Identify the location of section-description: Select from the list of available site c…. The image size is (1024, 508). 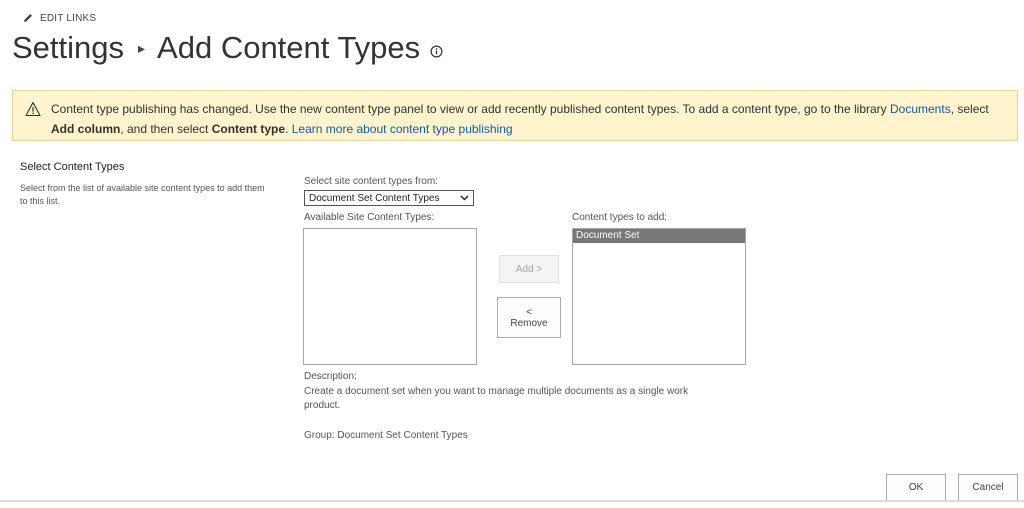
(142, 194).